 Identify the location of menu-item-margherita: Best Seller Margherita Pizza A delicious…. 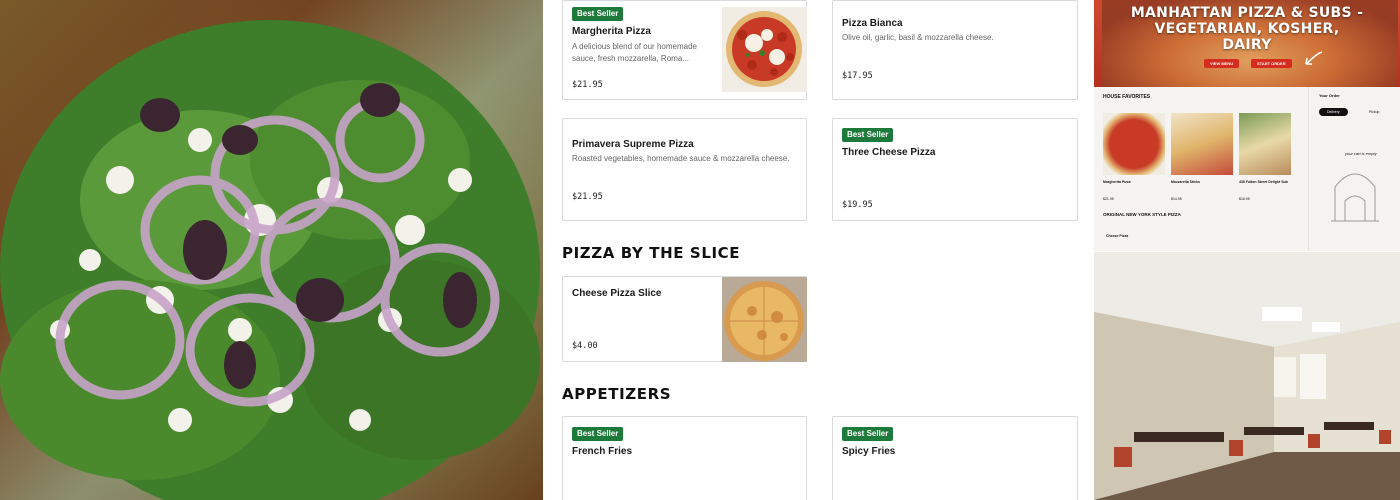
(684, 50).